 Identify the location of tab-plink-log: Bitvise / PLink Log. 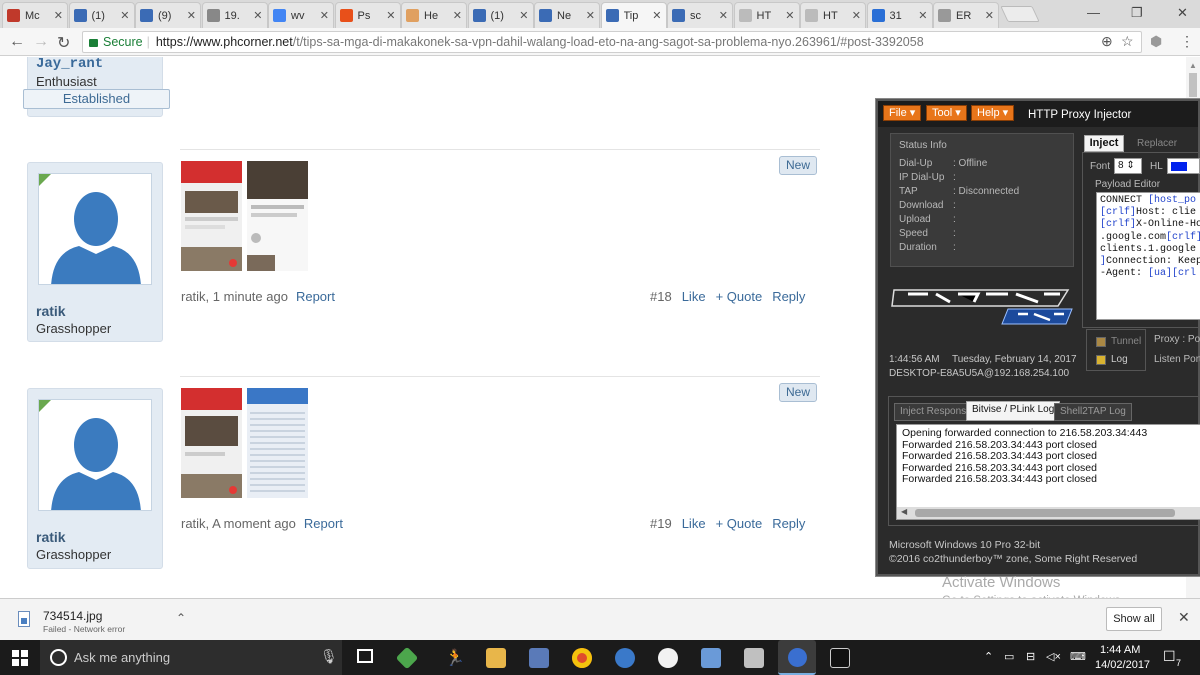
(1013, 411).